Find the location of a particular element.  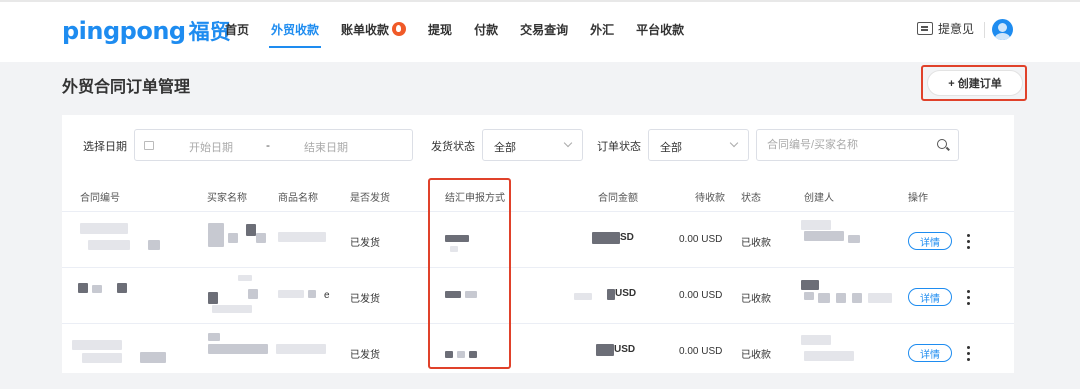

date-filter-label: 选择日期 is located at coordinates (105, 147).